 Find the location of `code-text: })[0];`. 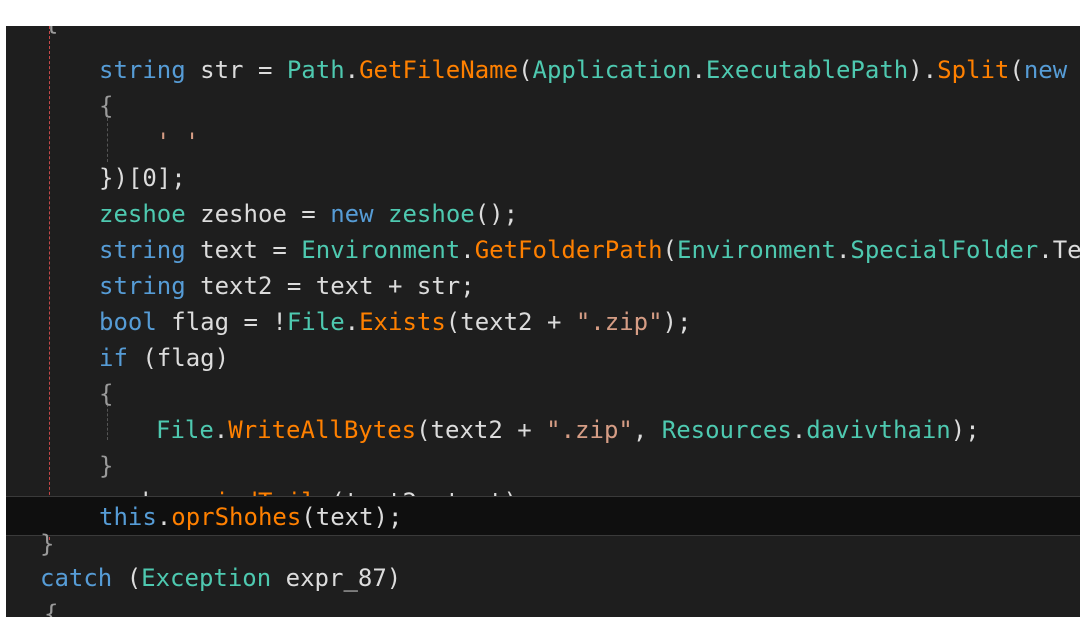

code-text: })[0]; is located at coordinates (142, 178).